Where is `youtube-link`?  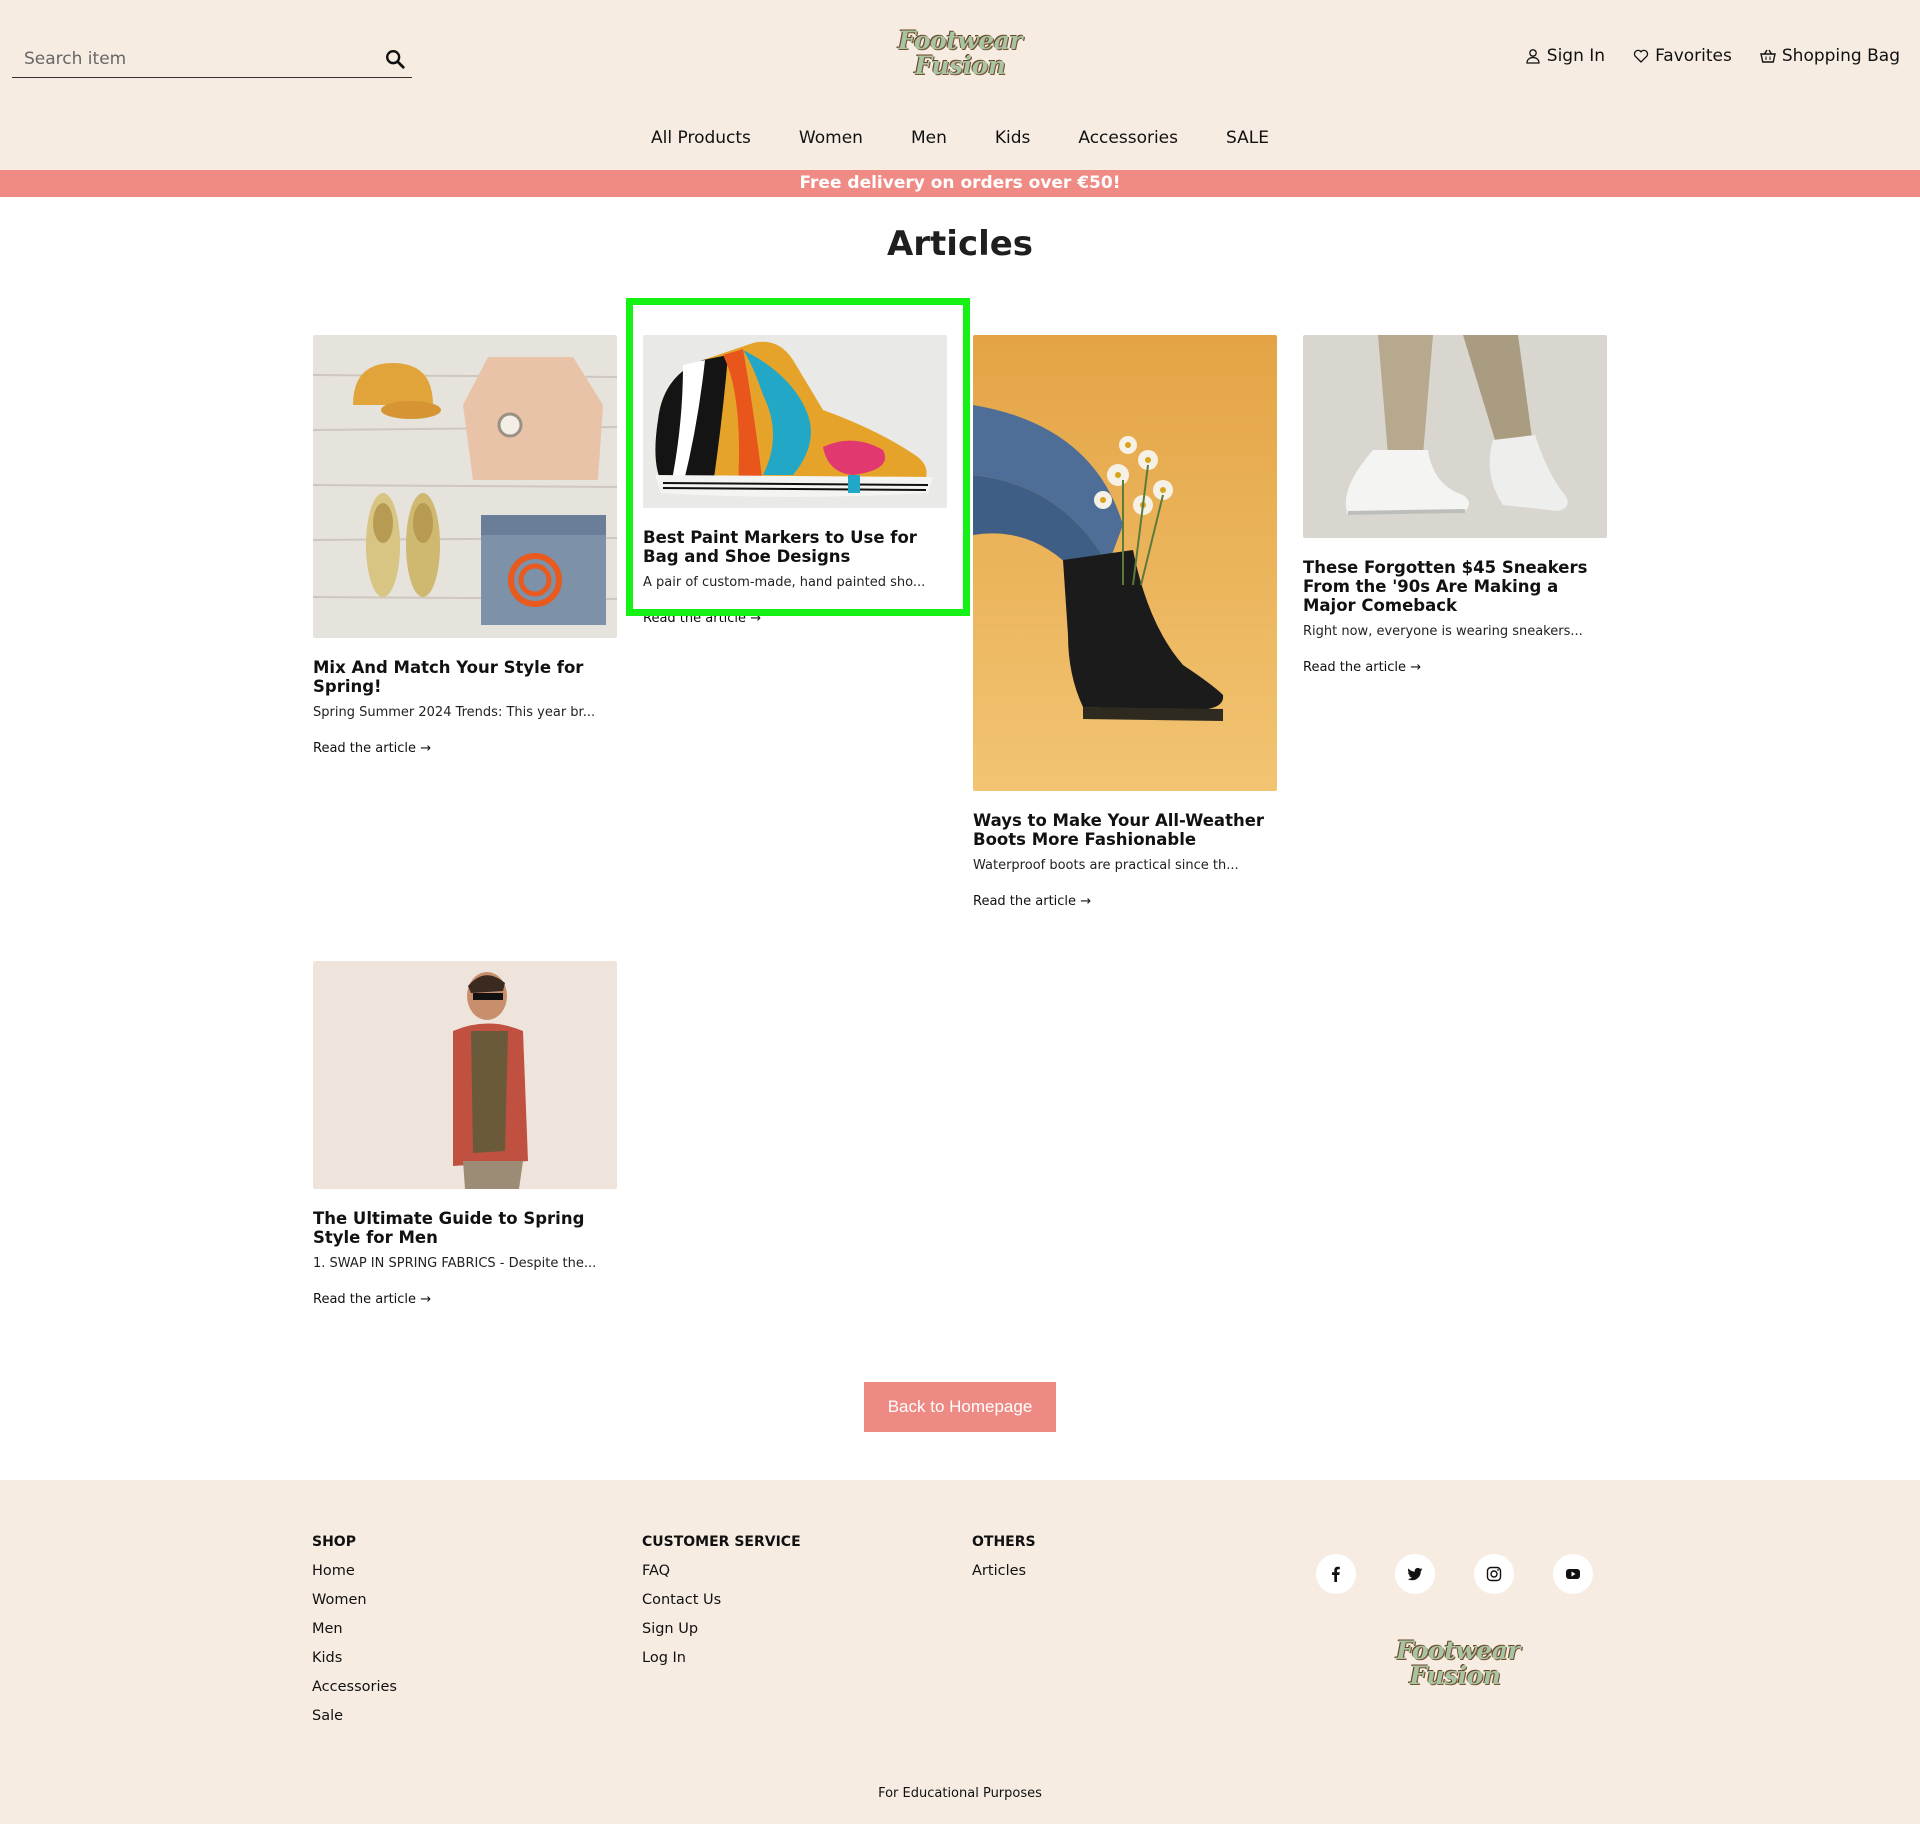 youtube-link is located at coordinates (1573, 1574).